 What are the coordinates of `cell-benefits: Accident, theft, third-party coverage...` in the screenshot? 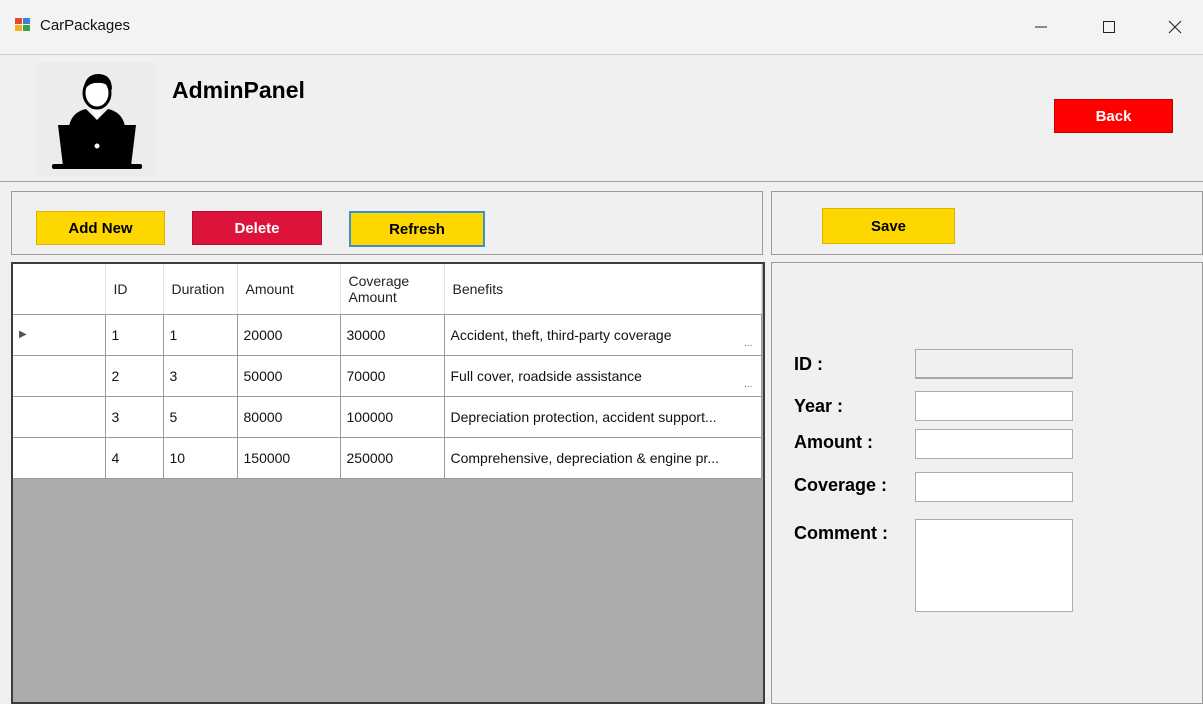 It's located at (603, 335).